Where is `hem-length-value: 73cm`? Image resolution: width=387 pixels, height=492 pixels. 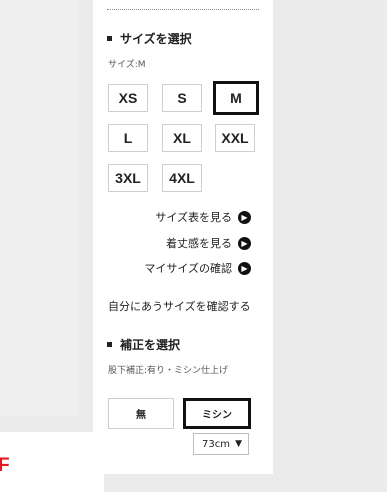
hem-length-value: 73cm is located at coordinates (216, 444).